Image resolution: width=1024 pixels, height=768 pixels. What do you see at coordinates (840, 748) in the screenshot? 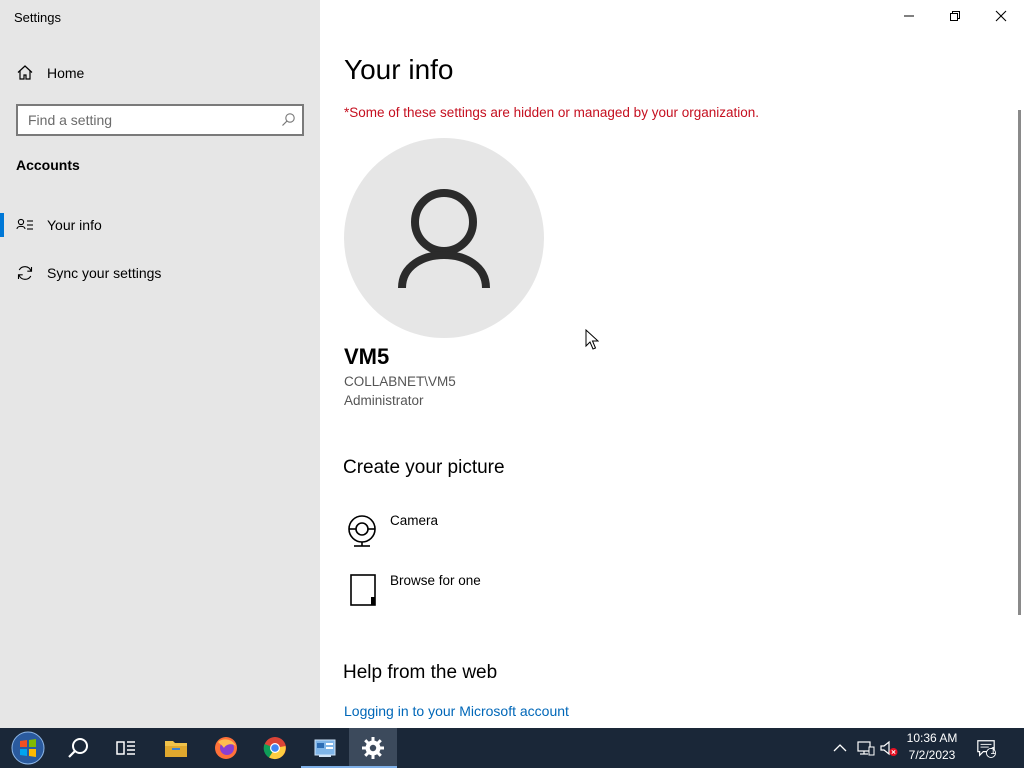
I see `chevron-up-icon` at bounding box center [840, 748].